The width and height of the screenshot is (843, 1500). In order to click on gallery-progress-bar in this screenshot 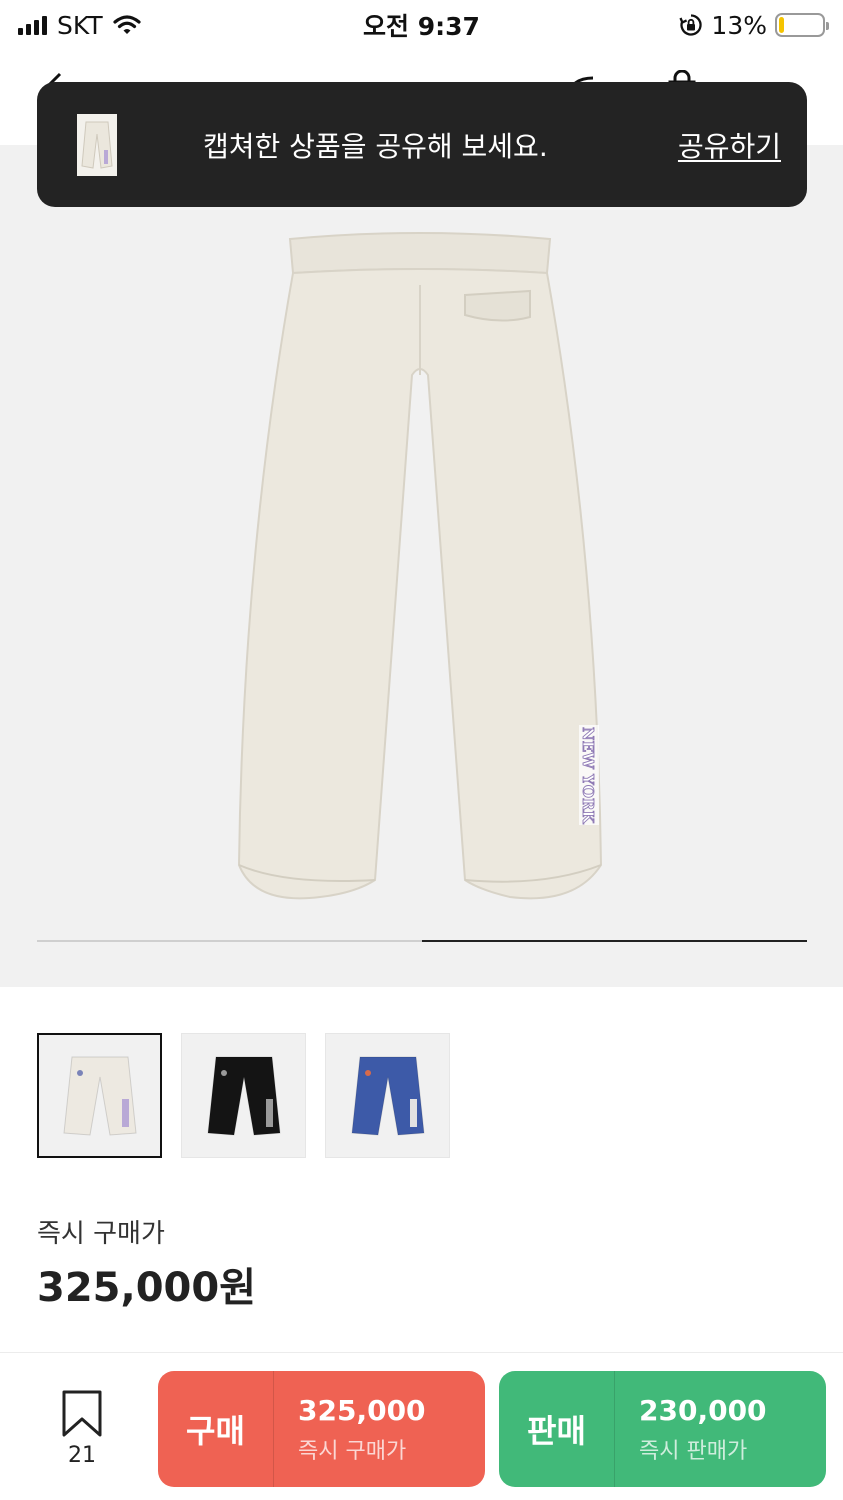, I will do `click(422, 940)`.